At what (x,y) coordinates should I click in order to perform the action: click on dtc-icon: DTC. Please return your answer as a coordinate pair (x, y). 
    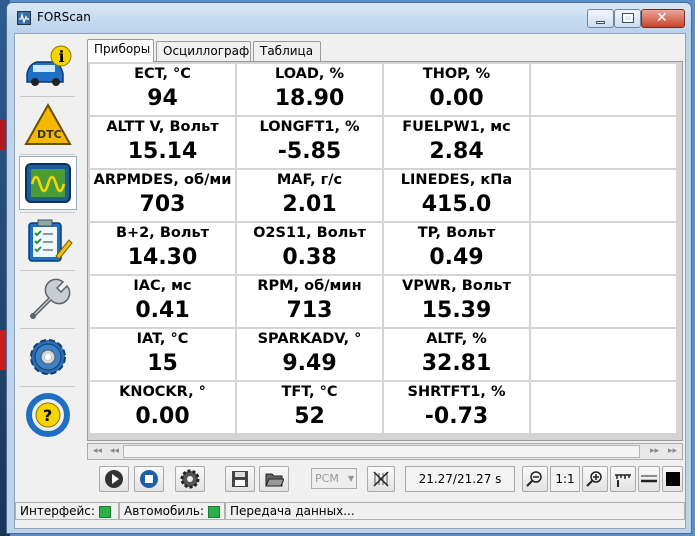
    Looking at the image, I should click on (48, 123).